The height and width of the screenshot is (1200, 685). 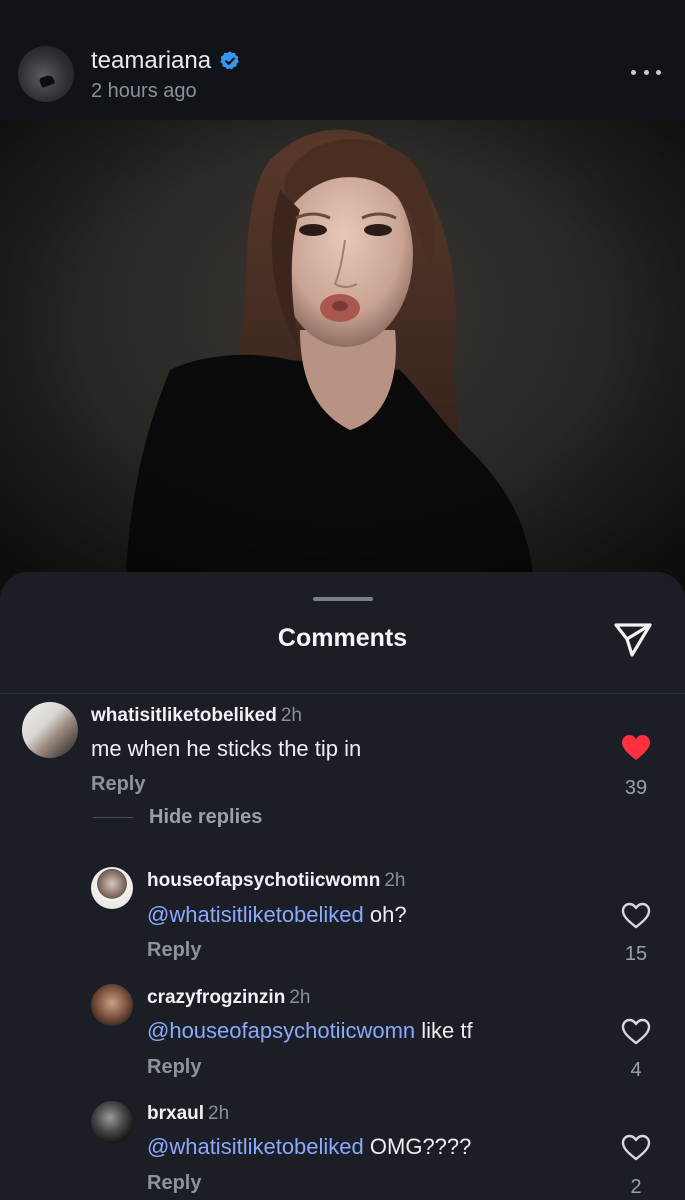 I want to click on reply-header: houseofapsychotiicwomn 2h, so click(x=276, y=881).